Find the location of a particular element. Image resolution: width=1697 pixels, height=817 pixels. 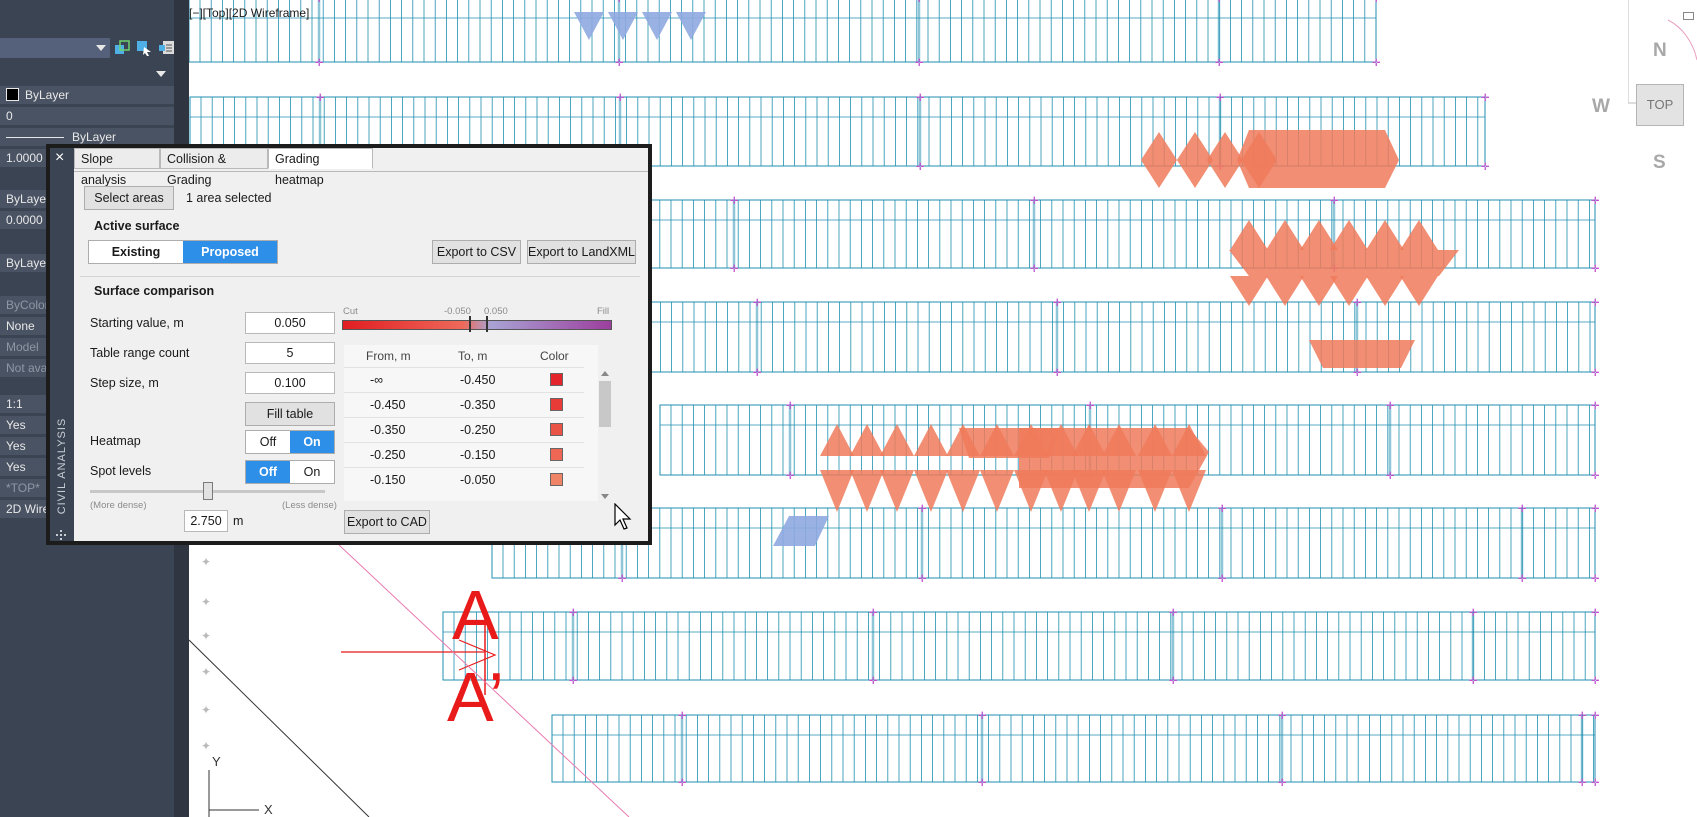

table-row: -∞ -0.450 is located at coordinates (464, 379).